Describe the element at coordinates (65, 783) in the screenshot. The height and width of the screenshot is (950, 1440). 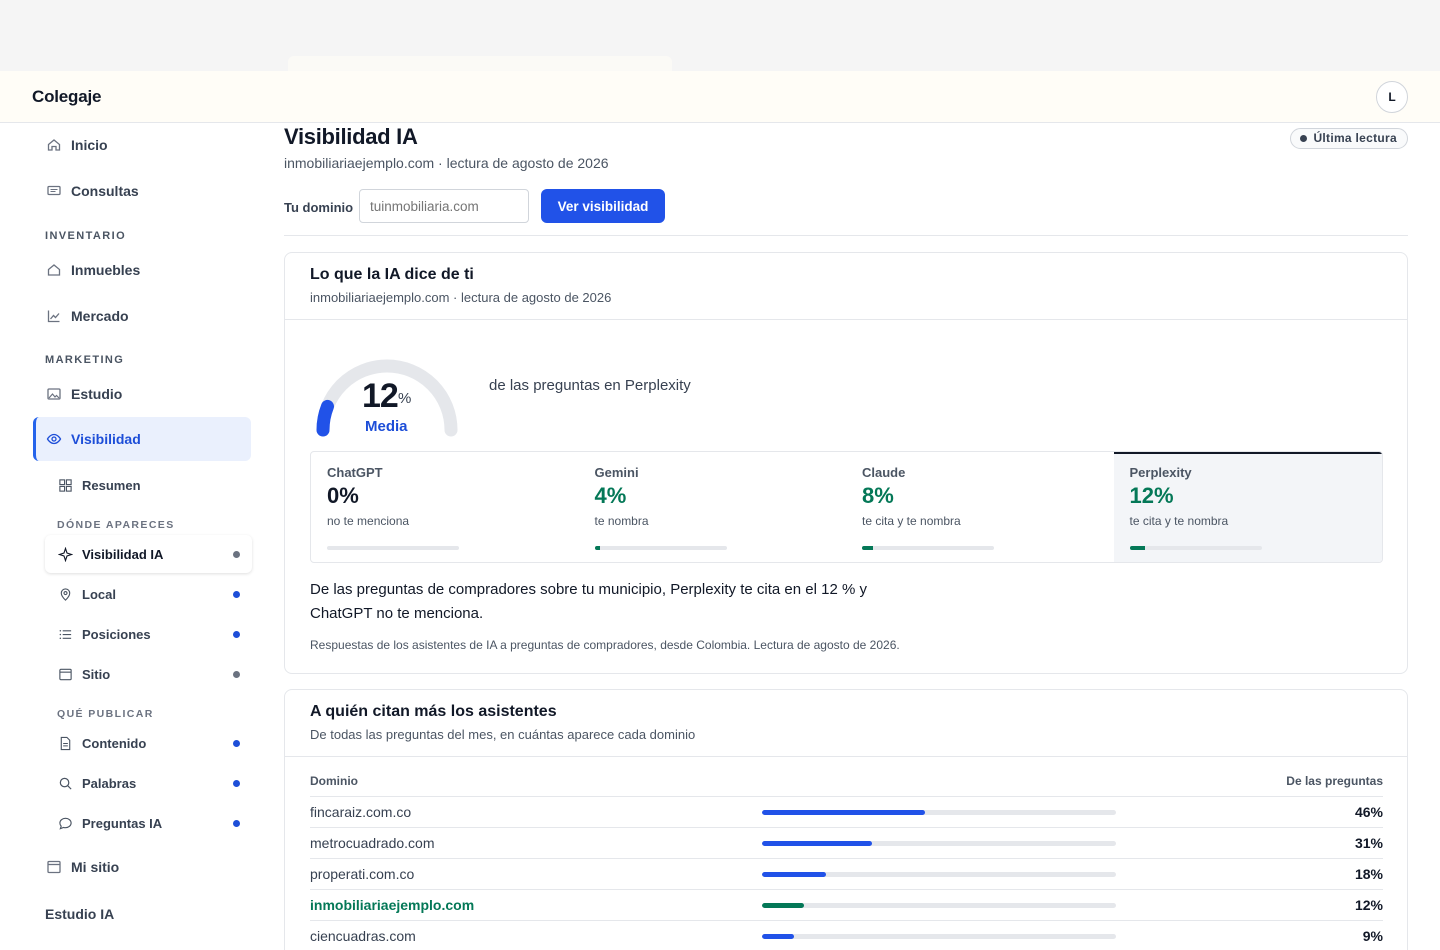
I see `search-icon` at that location.